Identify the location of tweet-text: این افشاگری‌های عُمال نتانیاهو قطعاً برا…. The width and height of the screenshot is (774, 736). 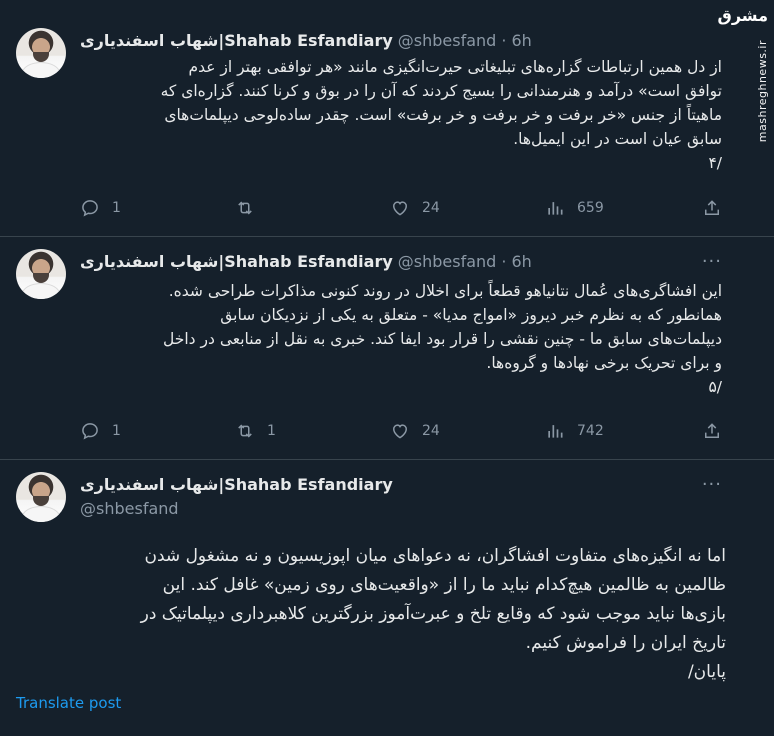
(401, 339).